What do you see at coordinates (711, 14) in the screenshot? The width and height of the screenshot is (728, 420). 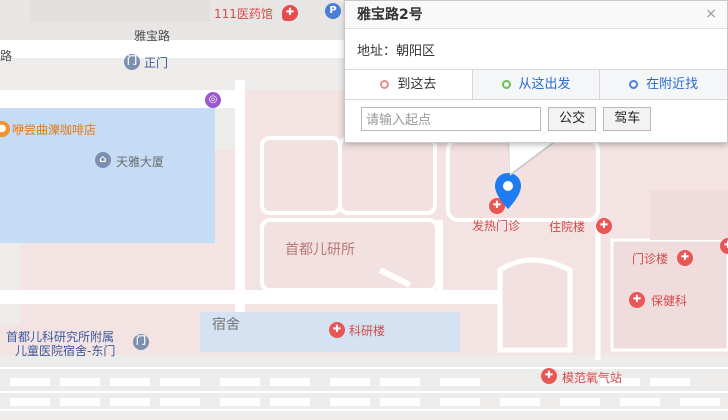 I see `close-icon: ×` at bounding box center [711, 14].